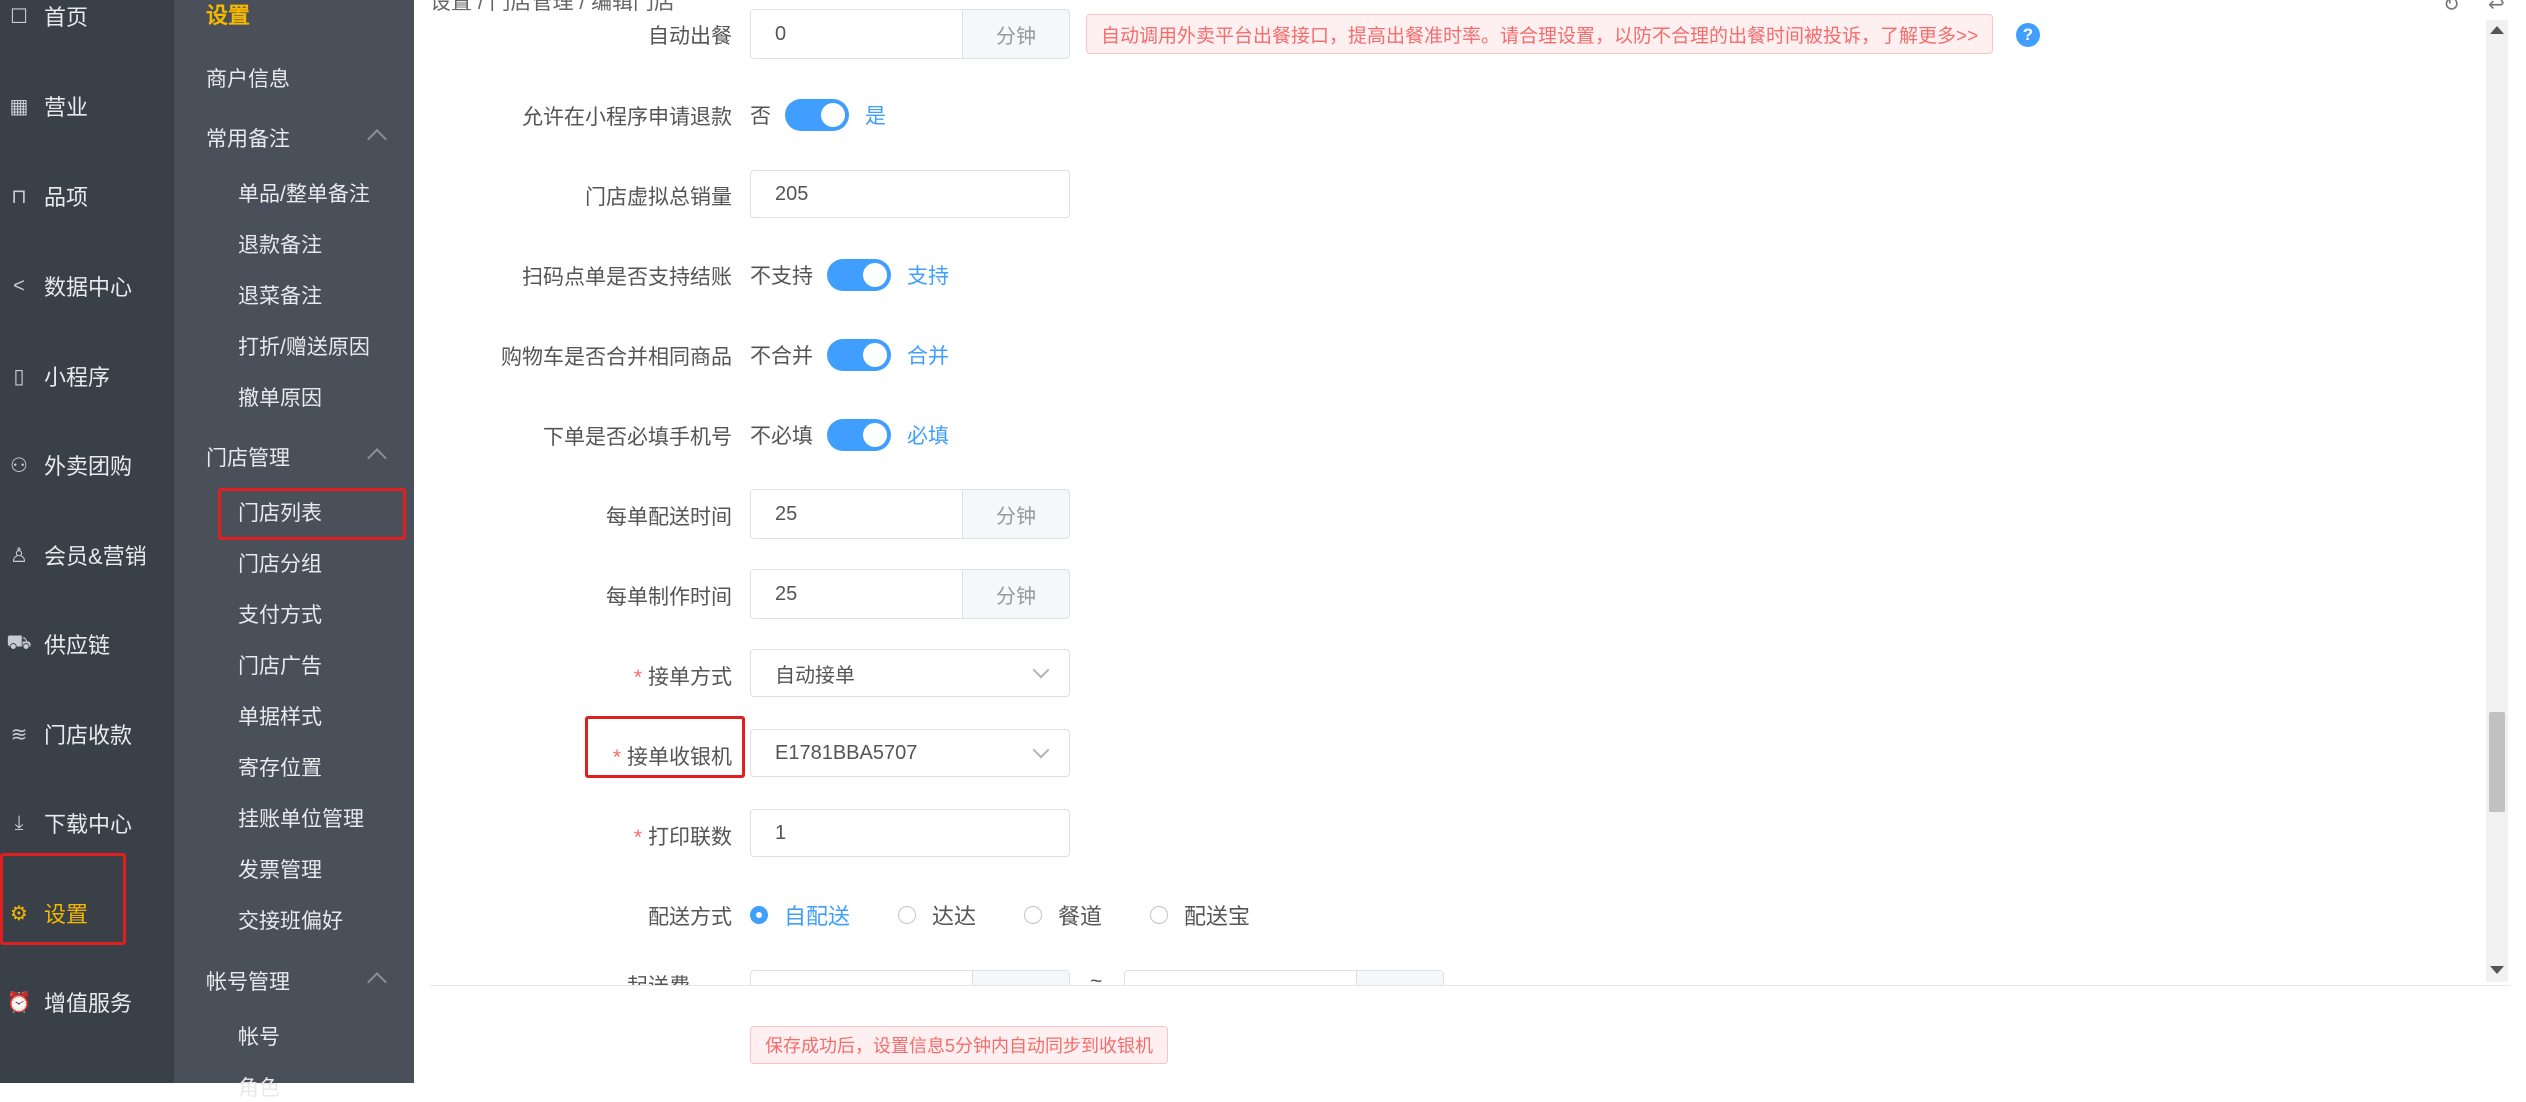 This screenshot has width=2526, height=1102. What do you see at coordinates (87, 734) in the screenshot?
I see `nav-store-payment: ≋ 门店收款` at bounding box center [87, 734].